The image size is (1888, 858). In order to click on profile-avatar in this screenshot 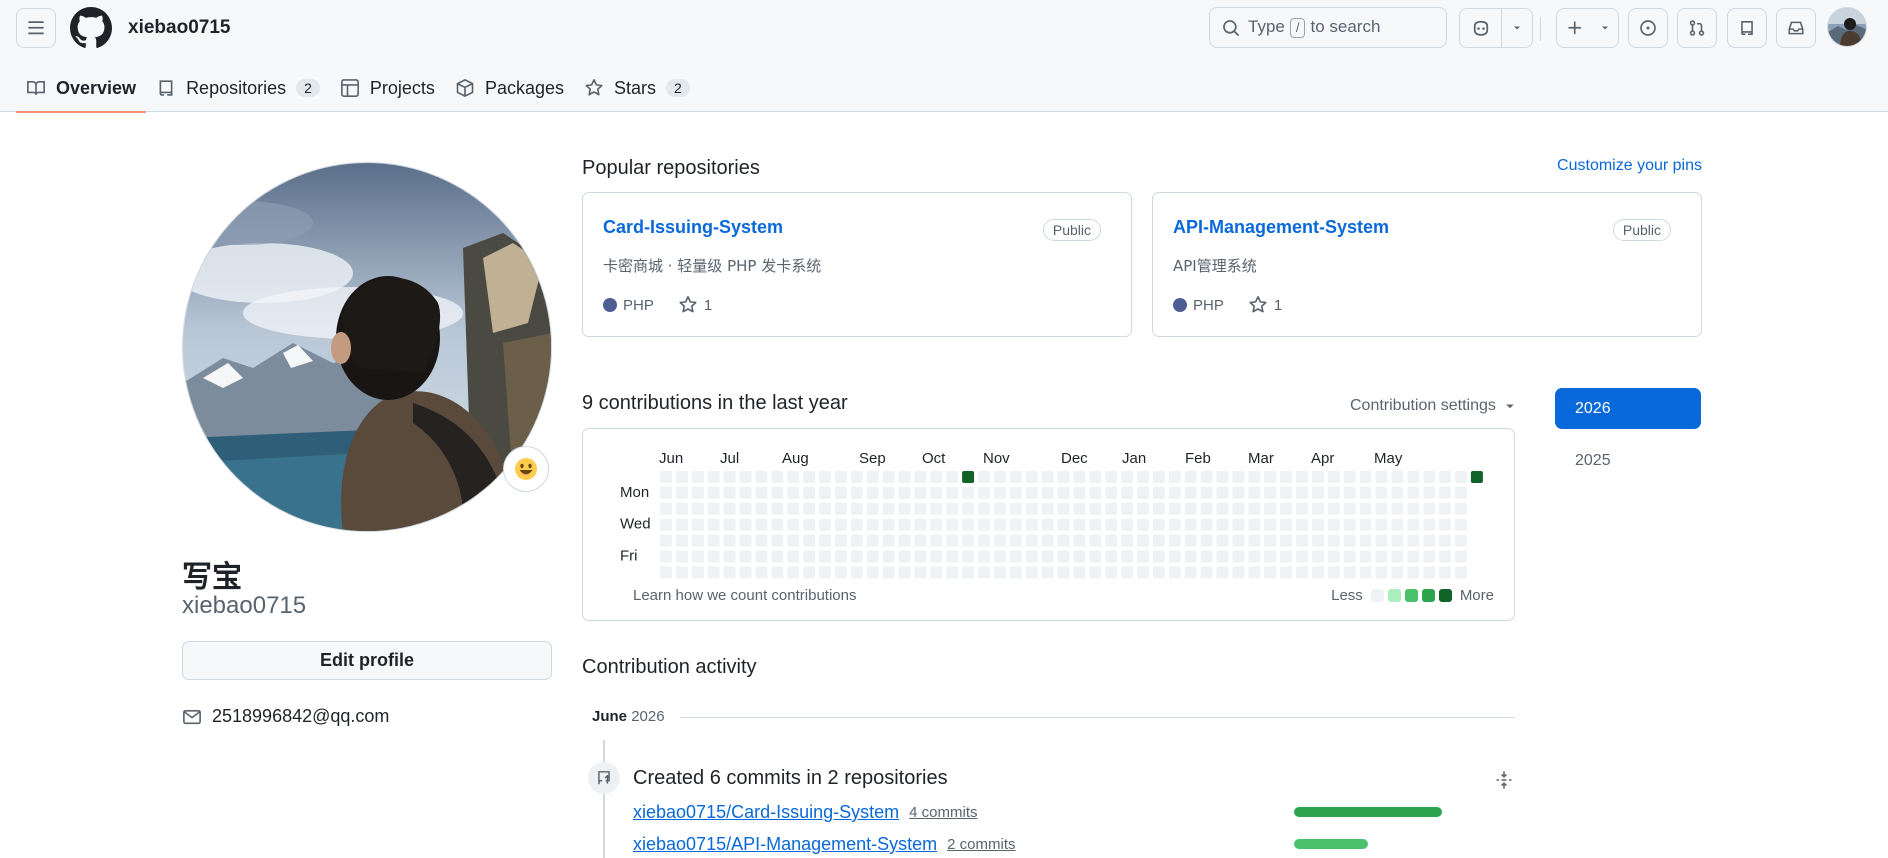, I will do `click(367, 347)`.